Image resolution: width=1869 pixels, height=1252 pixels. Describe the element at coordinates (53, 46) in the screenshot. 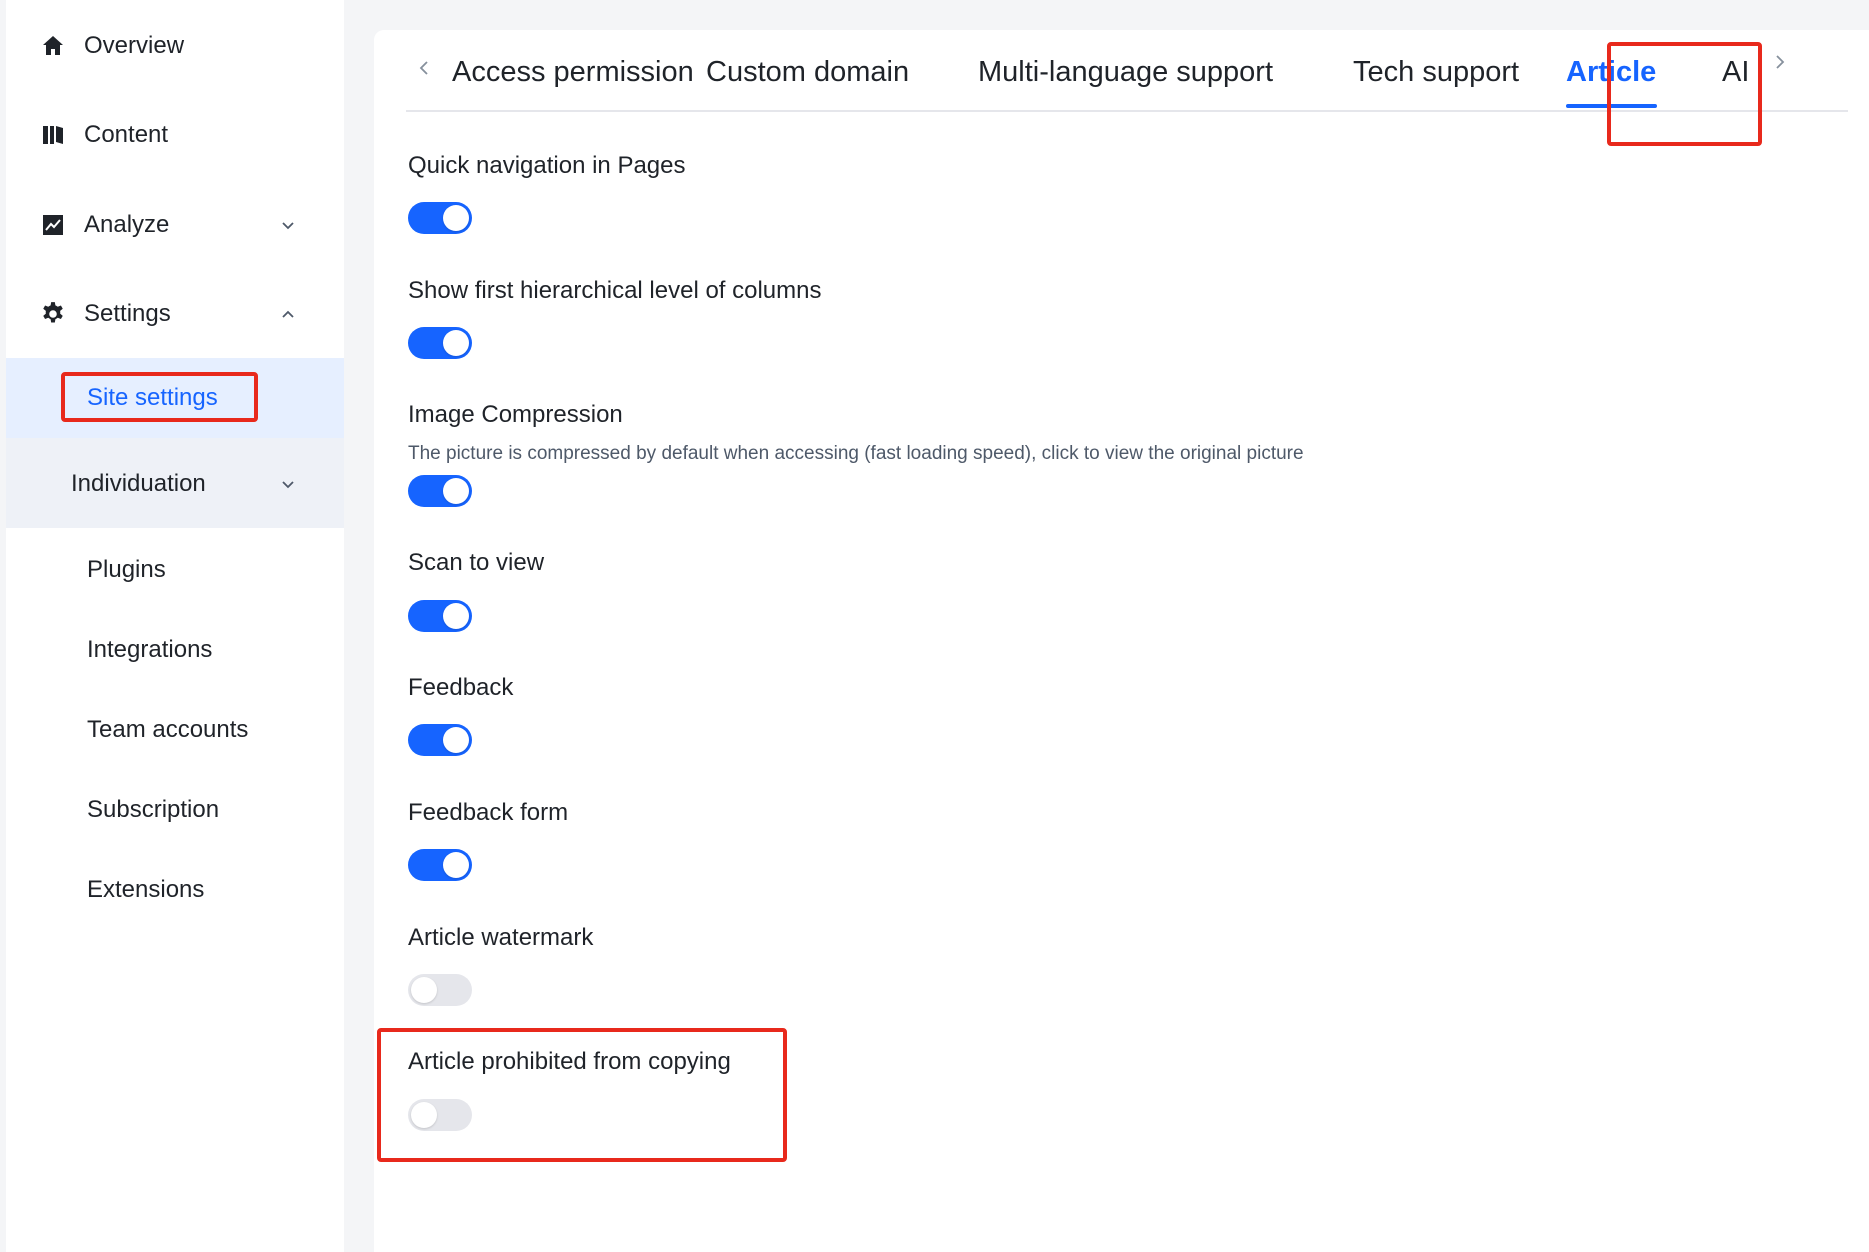

I see `home-icon` at that location.